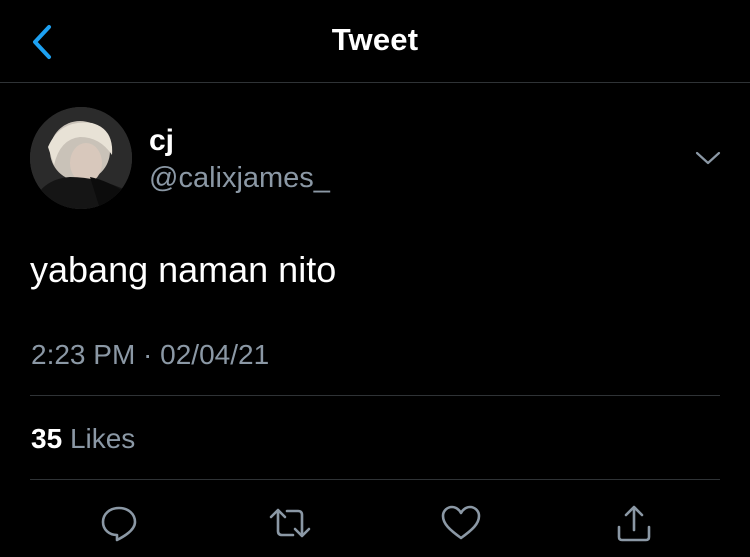  I want to click on reply-button, so click(119, 523).